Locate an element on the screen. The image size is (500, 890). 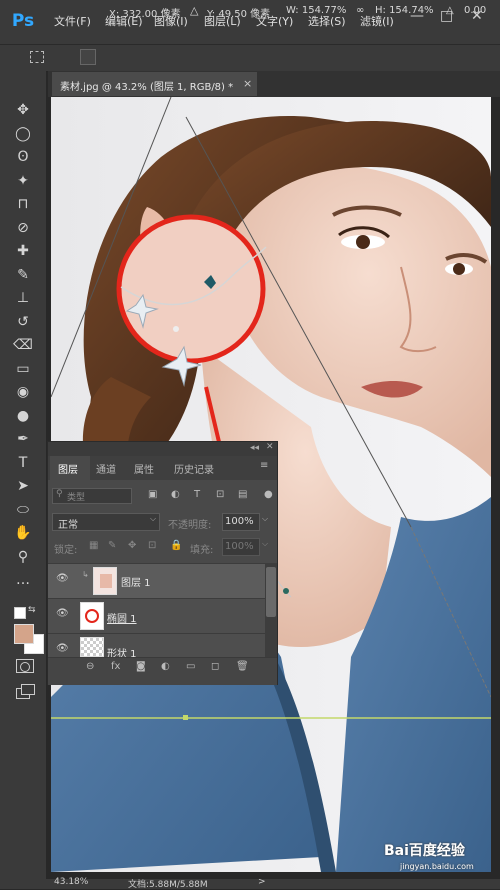
gradient-icon: ▭ is located at coordinates (23, 369).